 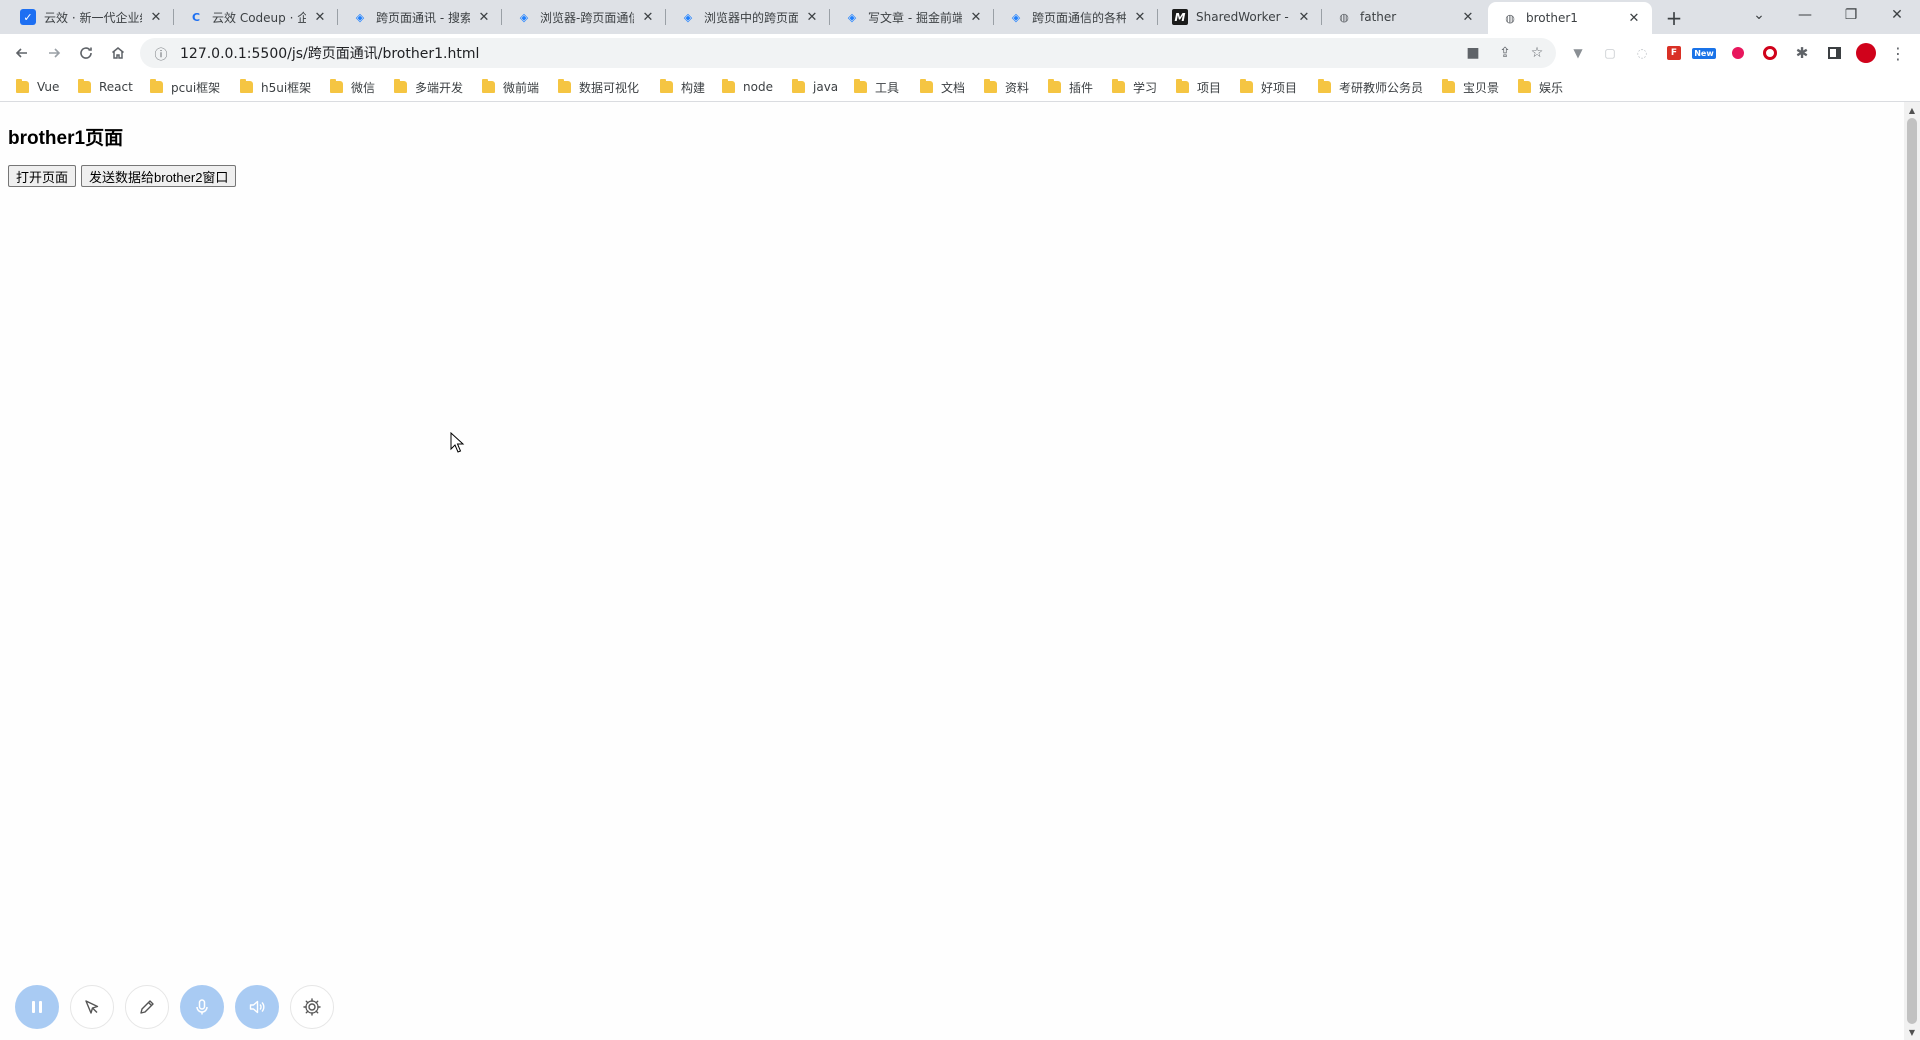 What do you see at coordinates (1537, 53) in the screenshot?
I see `bookmark-star-icon: ☆` at bounding box center [1537, 53].